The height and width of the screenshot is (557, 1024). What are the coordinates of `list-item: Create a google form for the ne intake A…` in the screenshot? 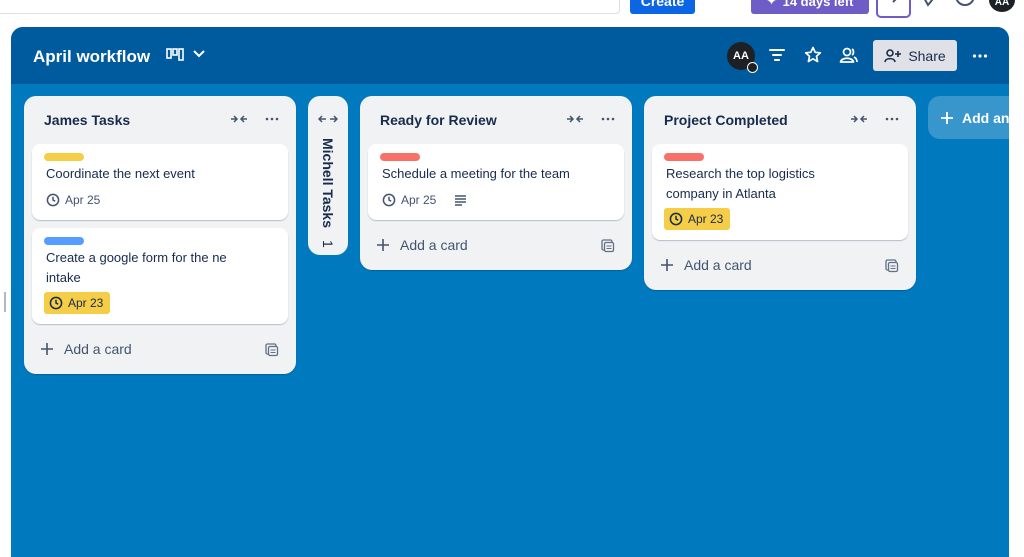 It's located at (160, 276).